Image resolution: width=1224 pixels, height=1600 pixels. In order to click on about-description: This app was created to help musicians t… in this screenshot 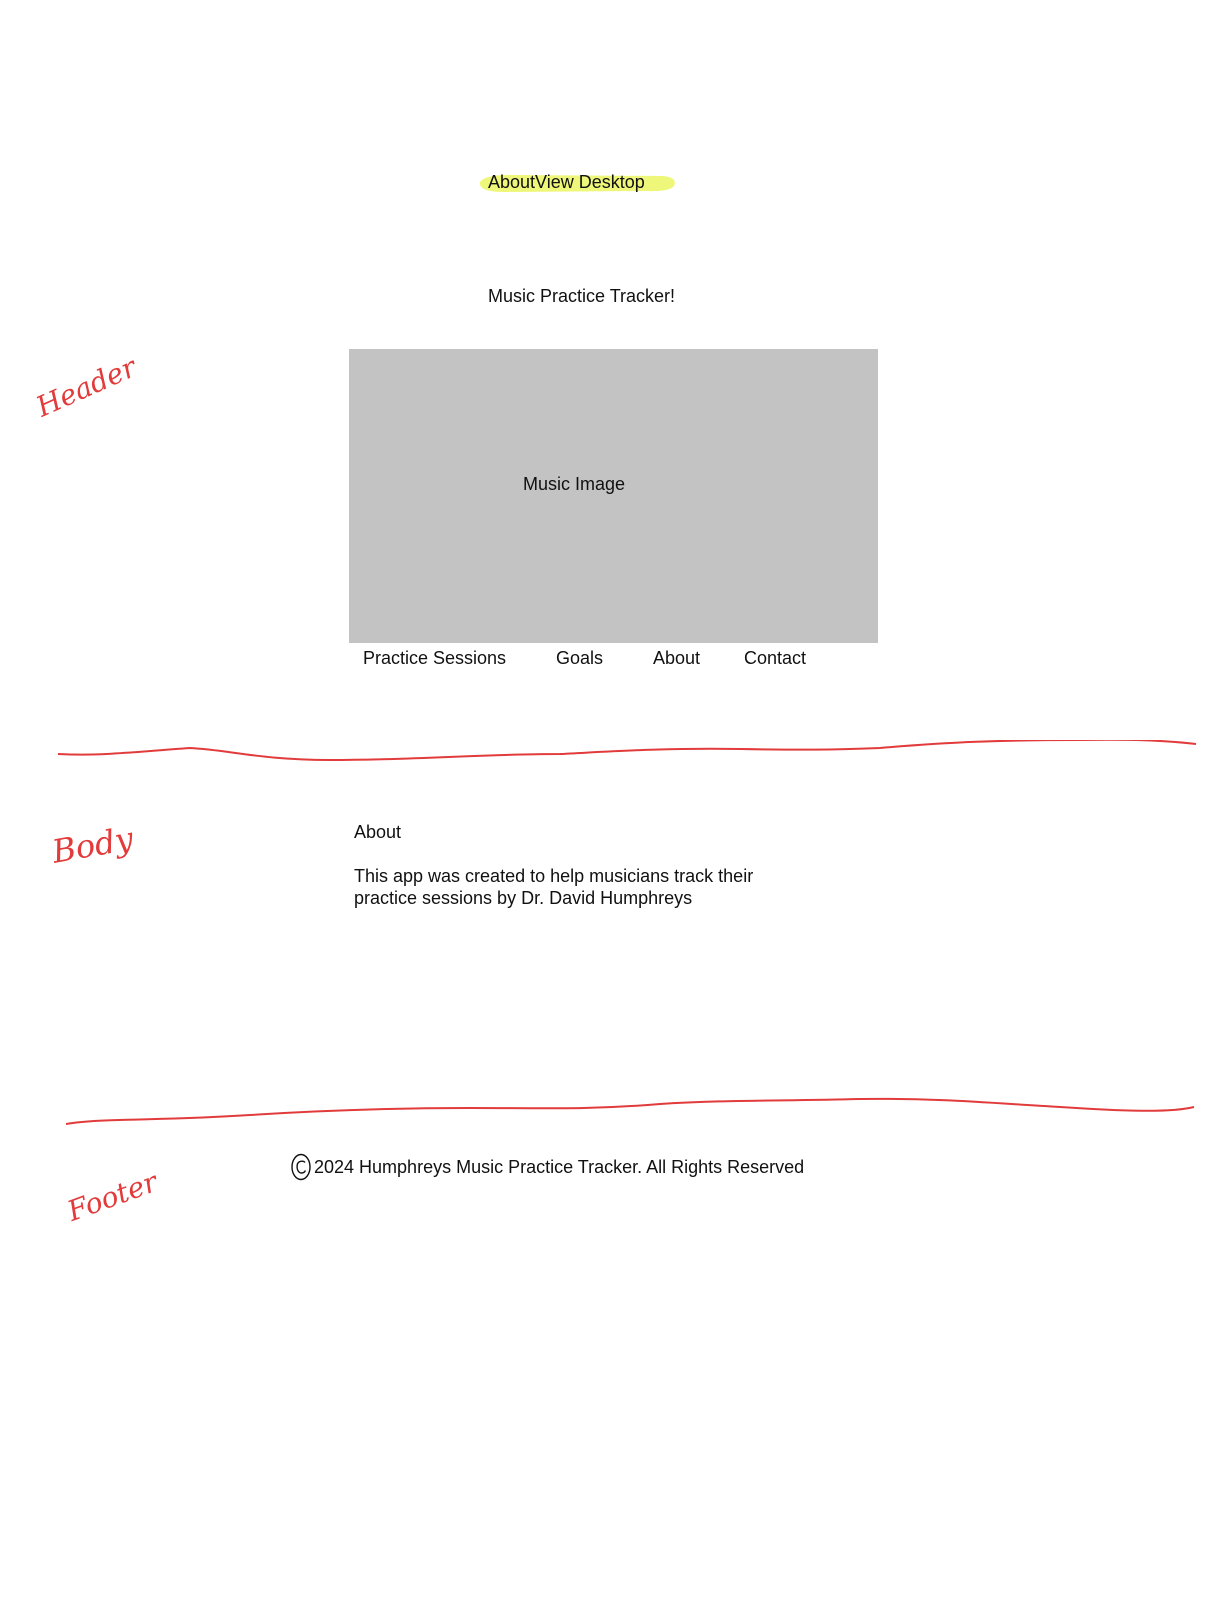, I will do `click(554, 887)`.